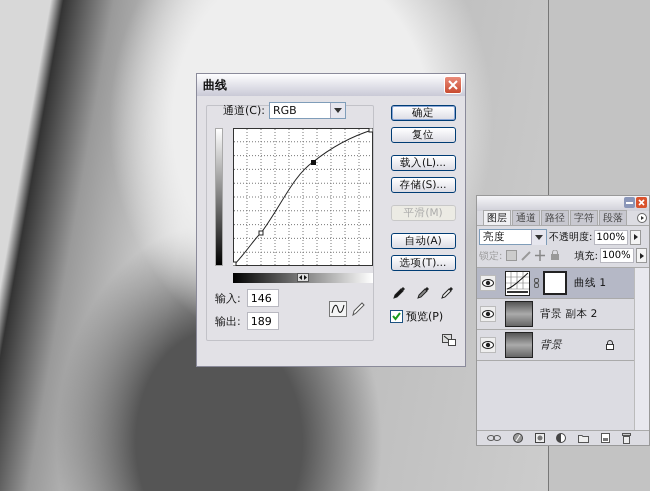 This screenshot has height=491, width=650. What do you see at coordinates (613, 217) in the screenshot?
I see `panel-tab: 段落` at bounding box center [613, 217].